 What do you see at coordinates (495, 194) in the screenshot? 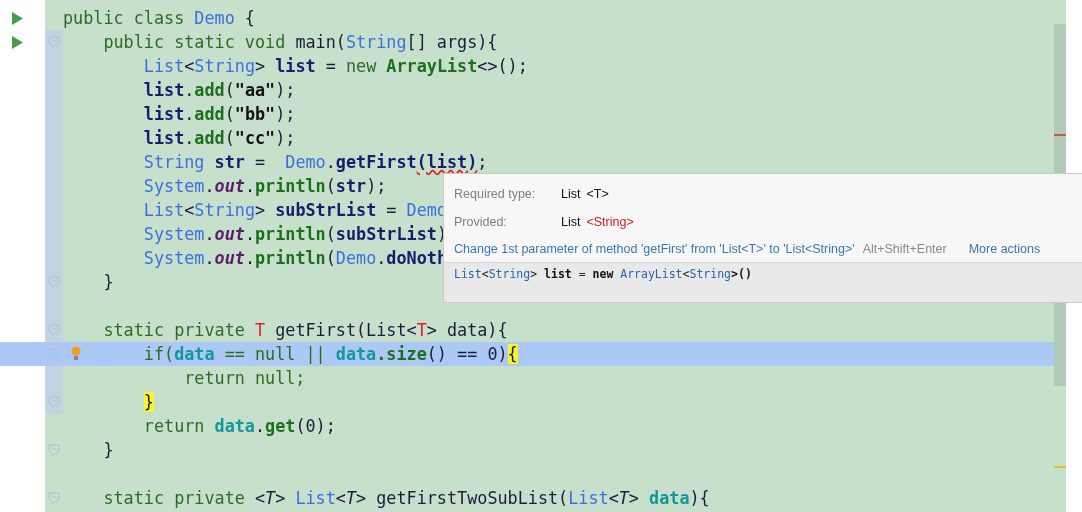
I see `popup-label: Required type:` at bounding box center [495, 194].